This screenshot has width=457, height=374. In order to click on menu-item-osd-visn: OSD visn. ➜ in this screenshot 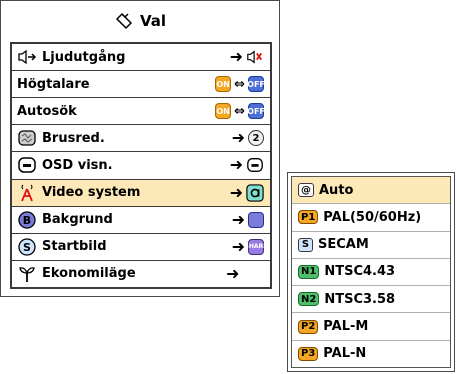, I will do `click(141, 166)`.